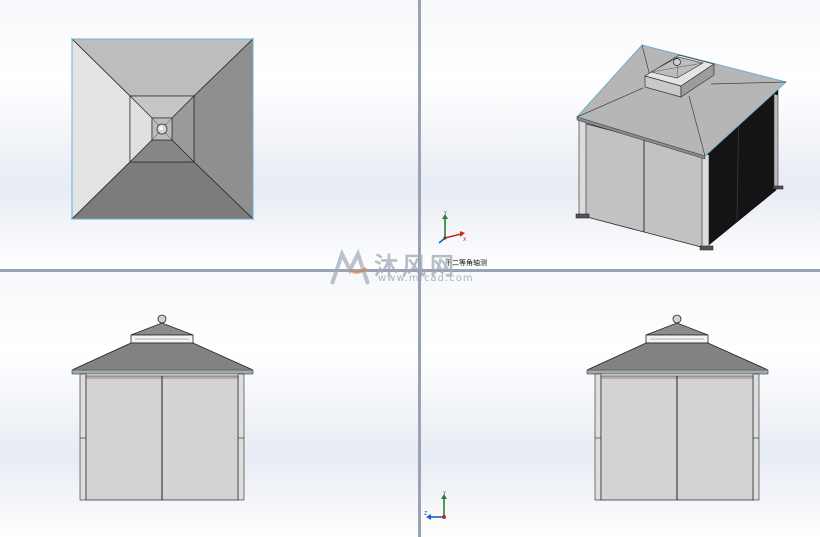 This screenshot has height=537, width=820. I want to click on side-view-drawing, so click(677, 407).